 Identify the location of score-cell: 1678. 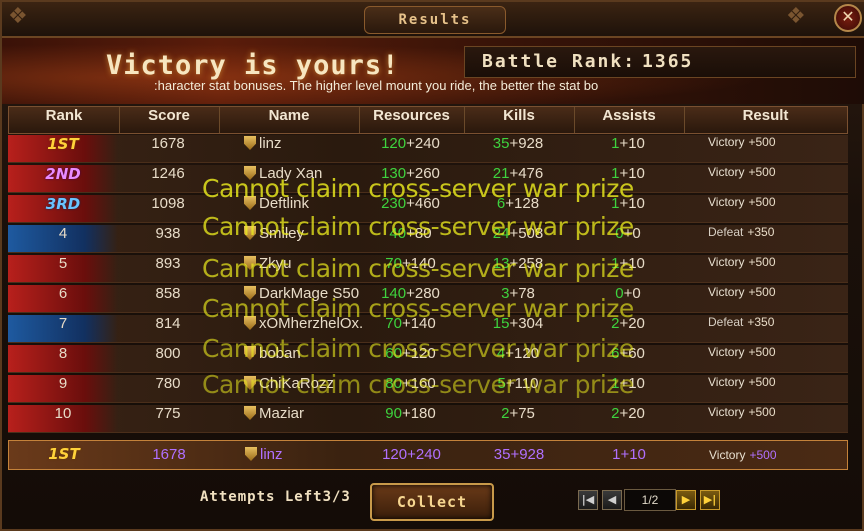
(168, 143).